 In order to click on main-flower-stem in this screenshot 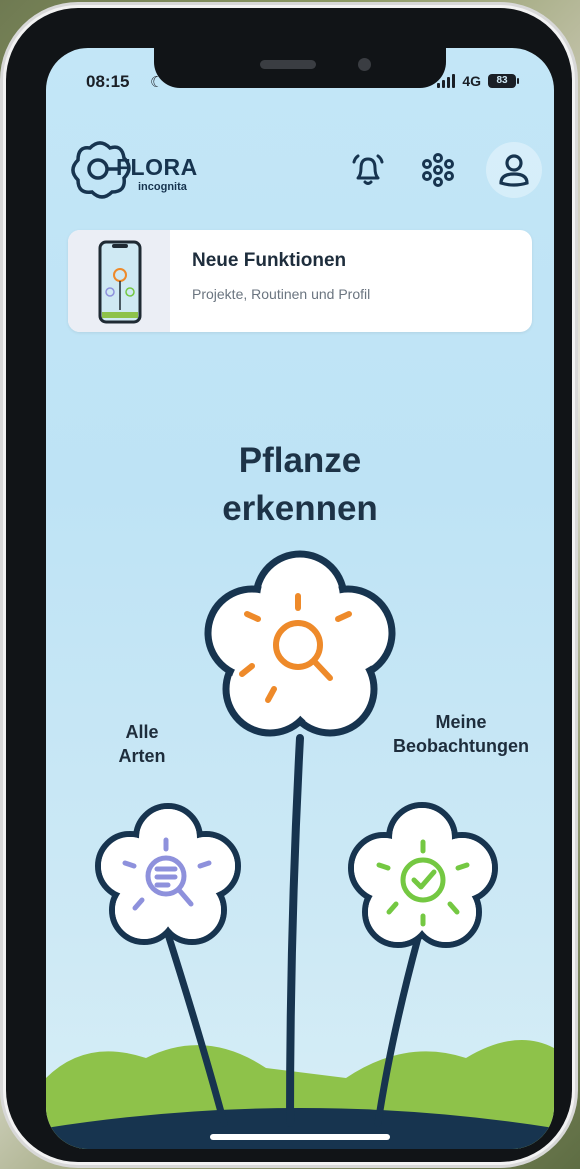, I will do `click(295, 930)`.